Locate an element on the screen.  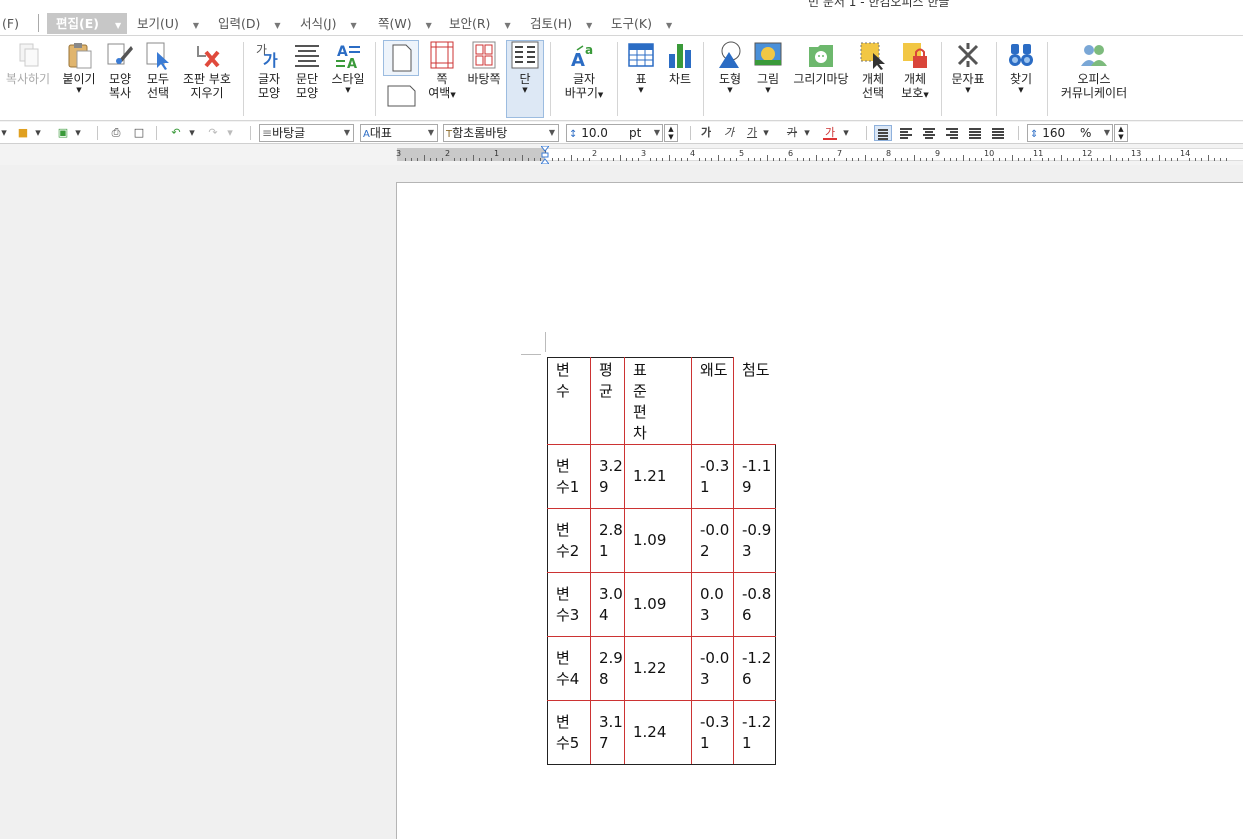
para-shape-button: 문단 모양 is located at coordinates (307, 70).